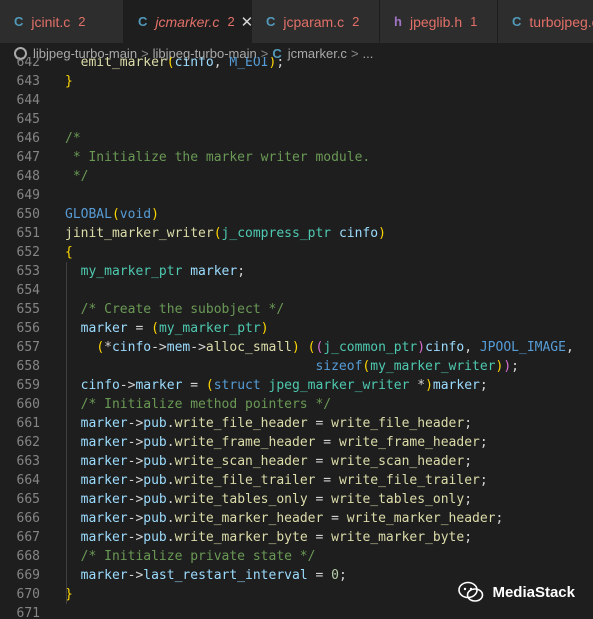  I want to click on code-line: 660 /* Initialize method pointers */, so click(296, 404).